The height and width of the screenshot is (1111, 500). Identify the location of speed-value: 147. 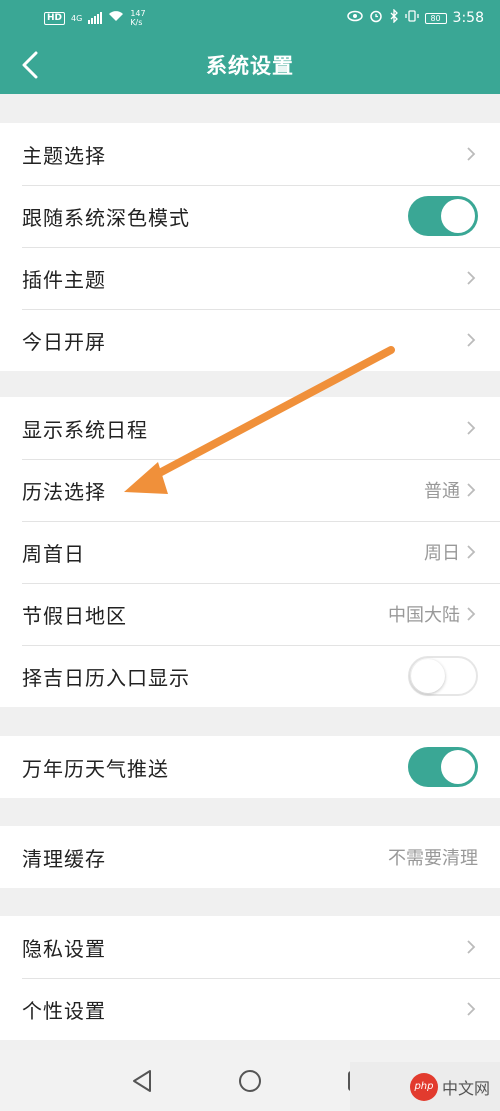
(138, 13).